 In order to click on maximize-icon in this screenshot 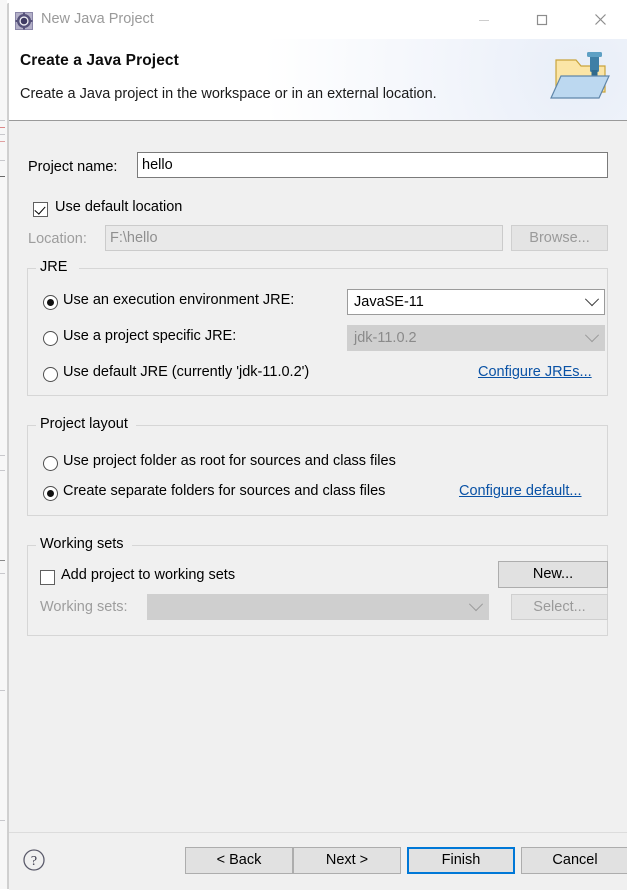, I will do `click(542, 19)`.